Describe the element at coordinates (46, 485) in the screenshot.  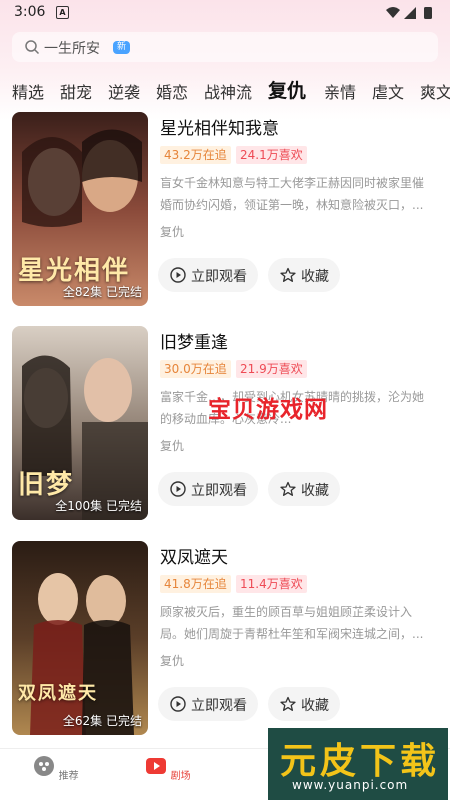
I see `poster-title: 旧梦` at that location.